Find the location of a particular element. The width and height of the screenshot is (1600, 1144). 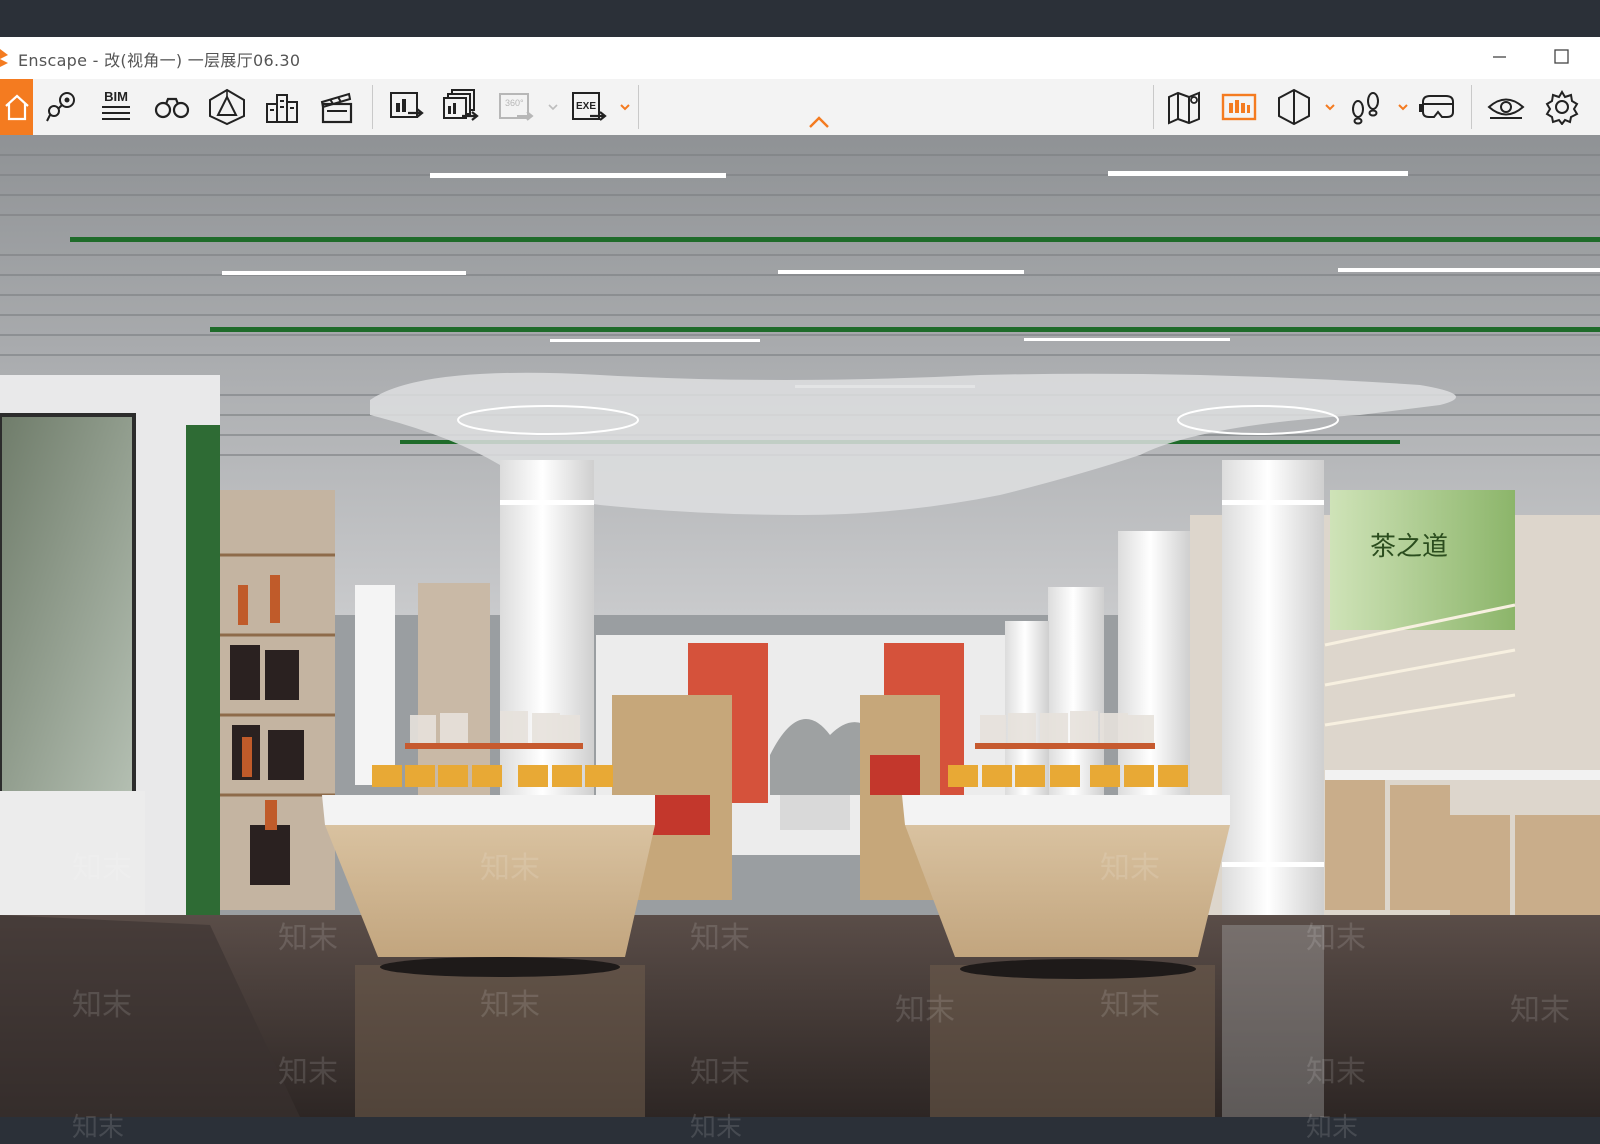

panorama-360-icon: 360° is located at coordinates (516, 107).